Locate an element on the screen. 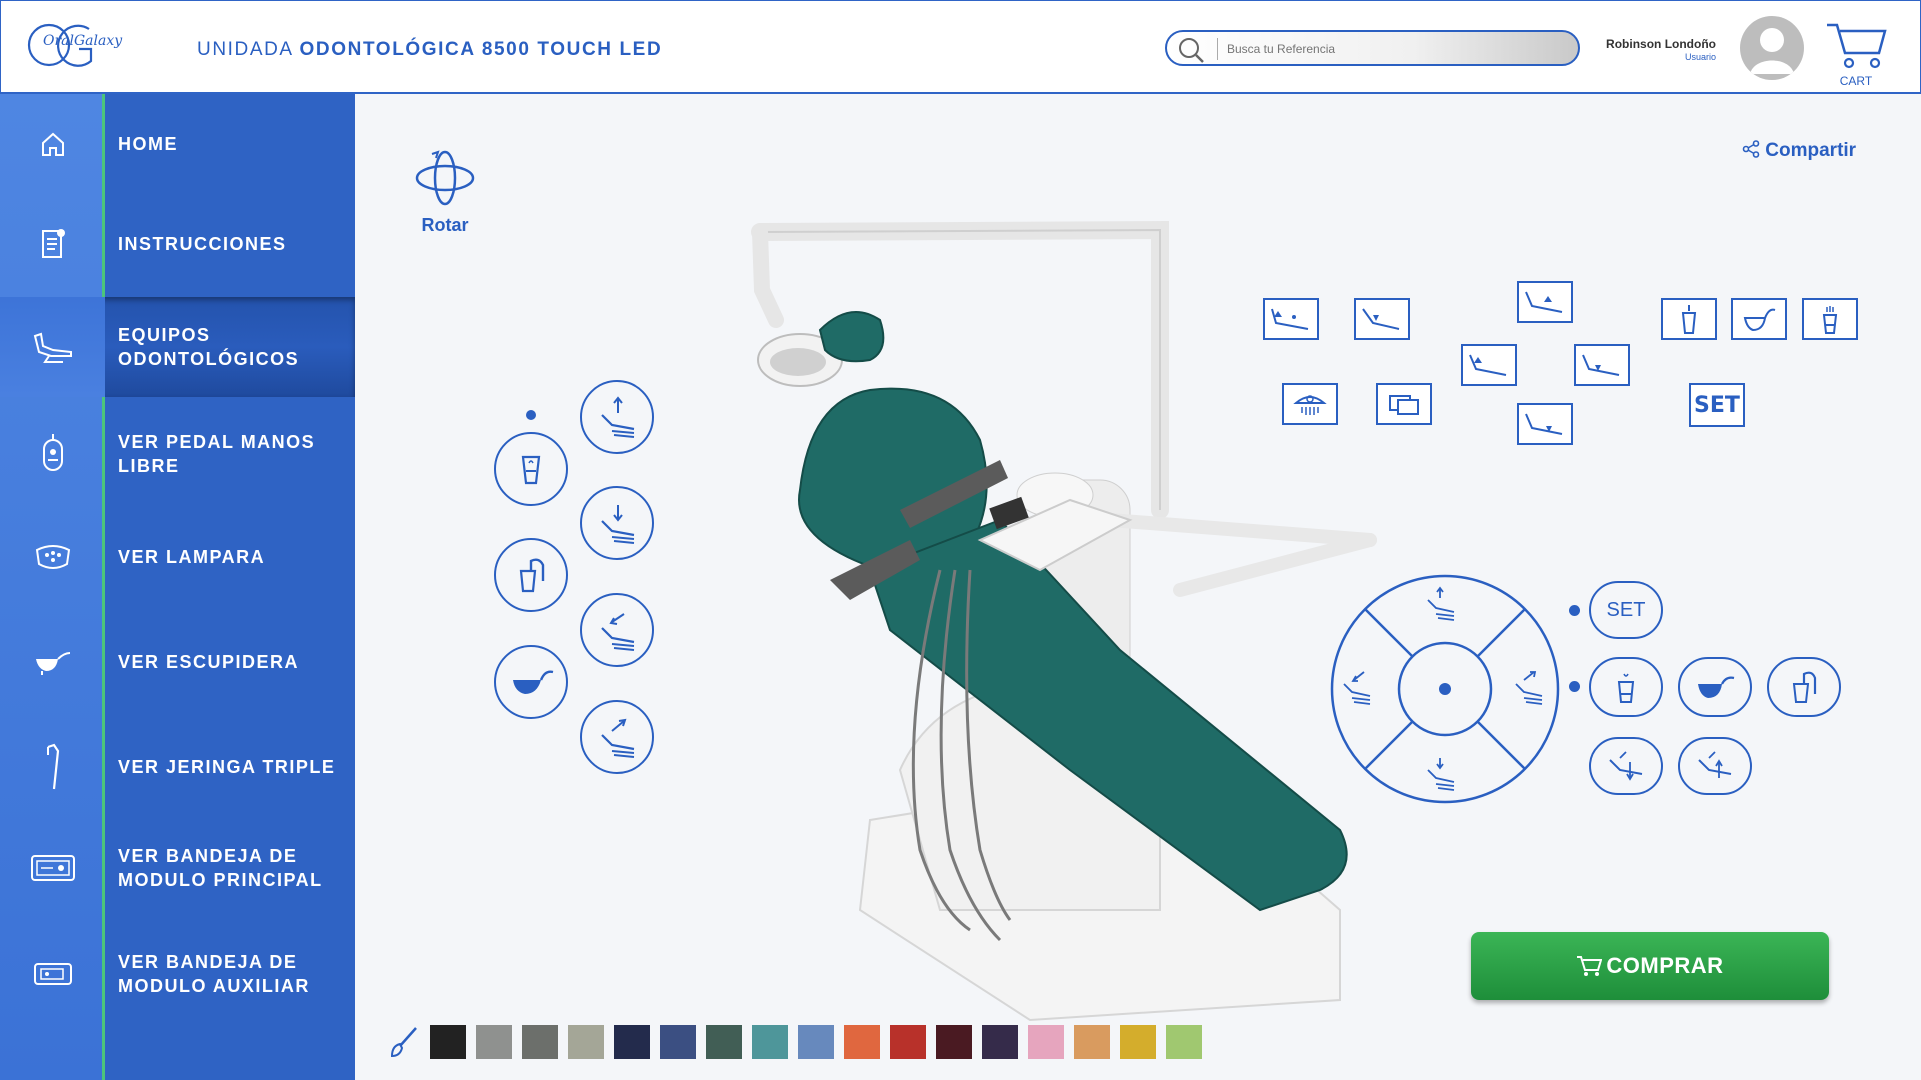 The image size is (1921, 1080). screen-toggle-button is located at coordinates (1404, 404).